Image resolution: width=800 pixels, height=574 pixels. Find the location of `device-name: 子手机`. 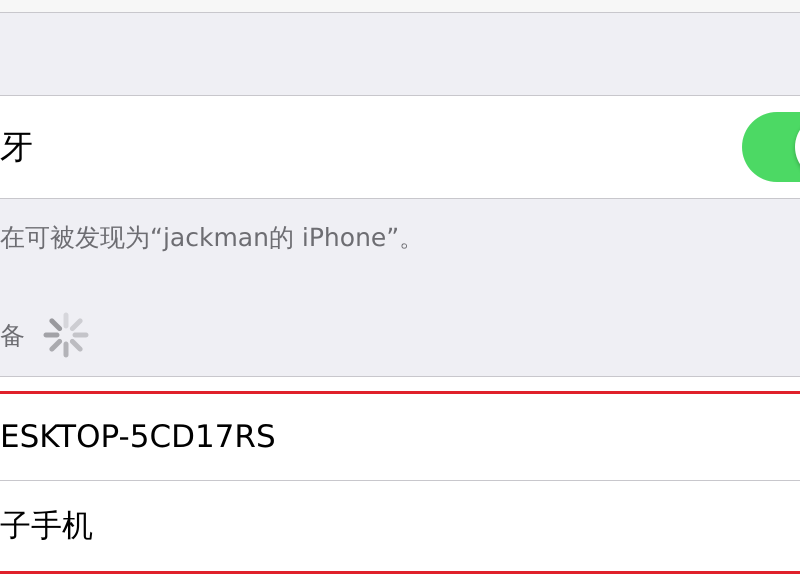

device-name: 子手机 is located at coordinates (46, 526).